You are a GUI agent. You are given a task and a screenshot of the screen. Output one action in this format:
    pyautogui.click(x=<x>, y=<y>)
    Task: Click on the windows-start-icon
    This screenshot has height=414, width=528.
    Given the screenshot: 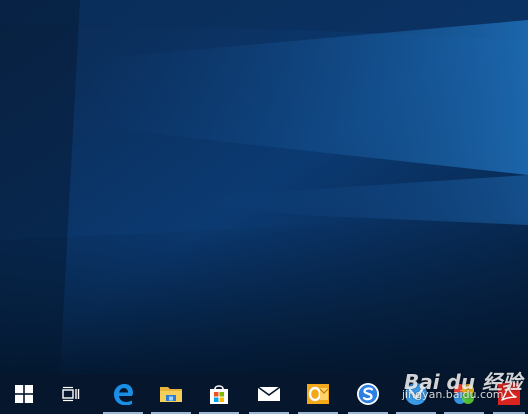 What is the action you would take?
    pyautogui.click(x=24, y=394)
    